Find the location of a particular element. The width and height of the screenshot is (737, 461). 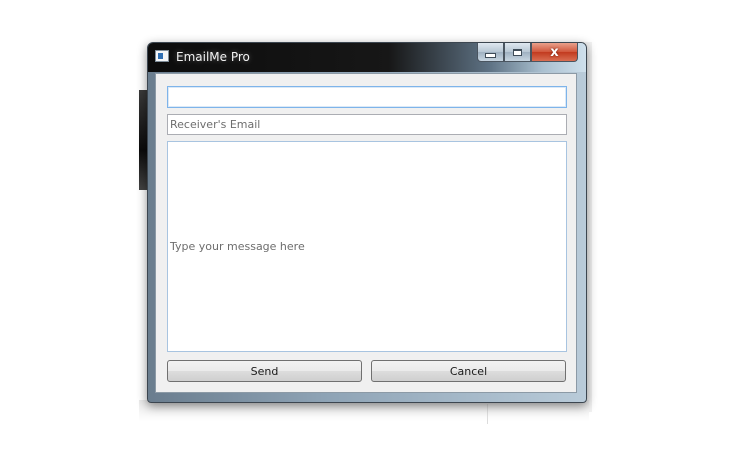

subject-input is located at coordinates (367, 97).